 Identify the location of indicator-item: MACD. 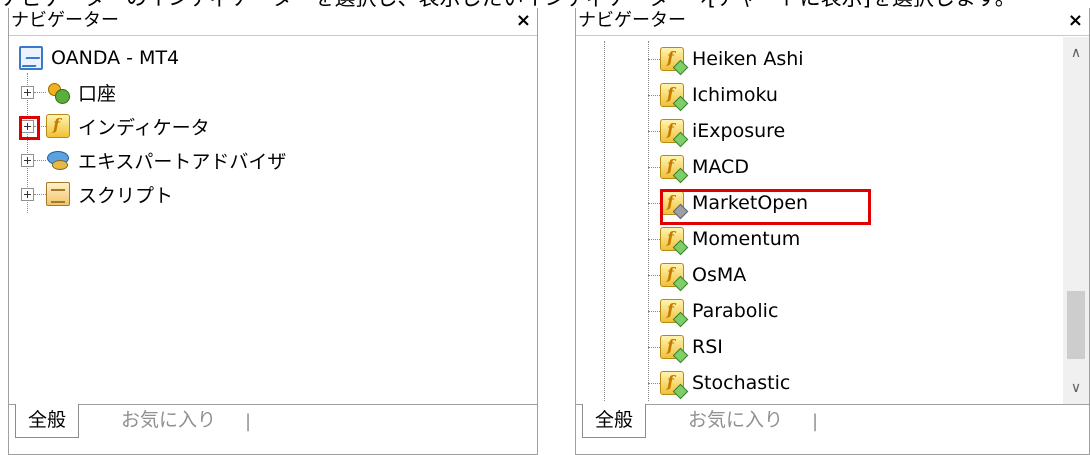
(698, 167).